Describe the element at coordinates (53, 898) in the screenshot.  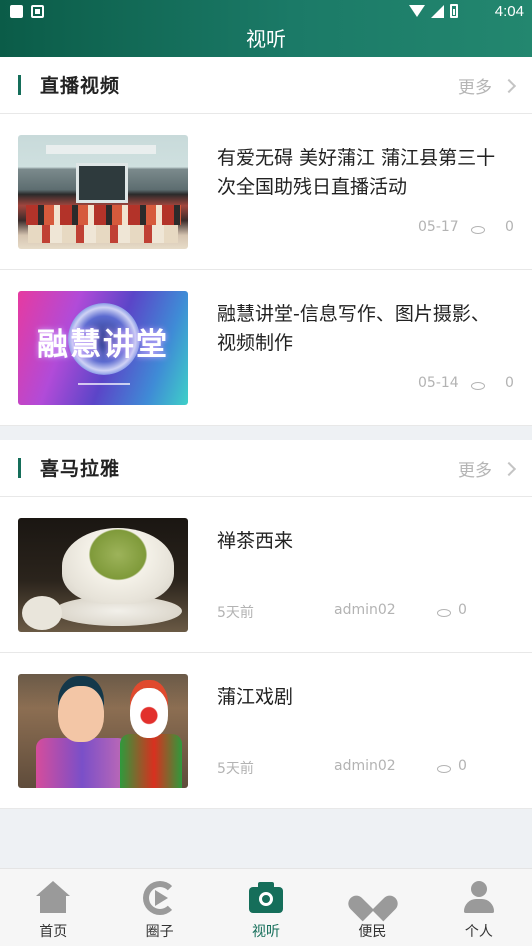
I see `home-icon` at that location.